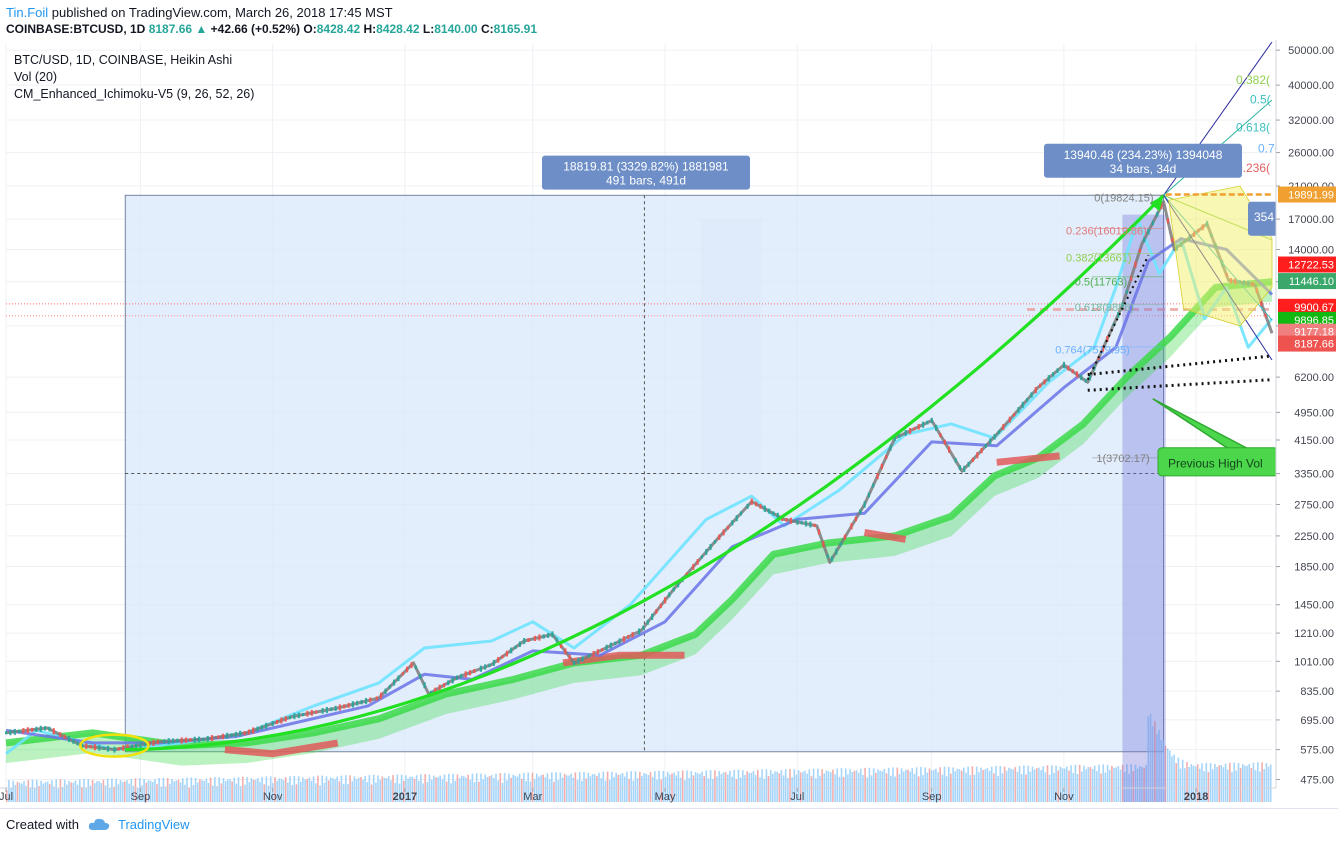 Image resolution: width=1338 pixels, height=841 pixels. I want to click on y-tick-label: 575.00, so click(1317, 751).